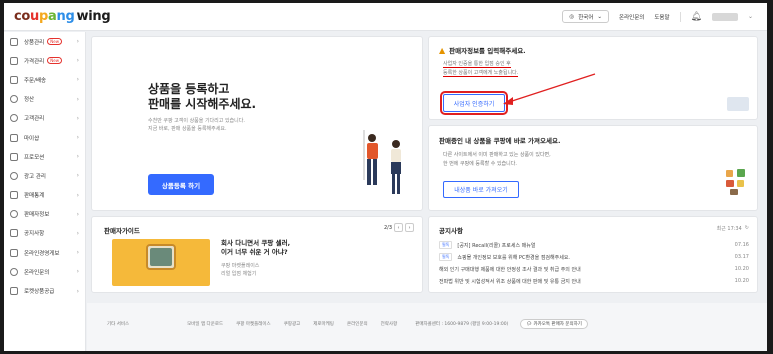 The width and height of the screenshot is (773, 354). What do you see at coordinates (161, 257) in the screenshot?
I see `tv-illustration` at bounding box center [161, 257].